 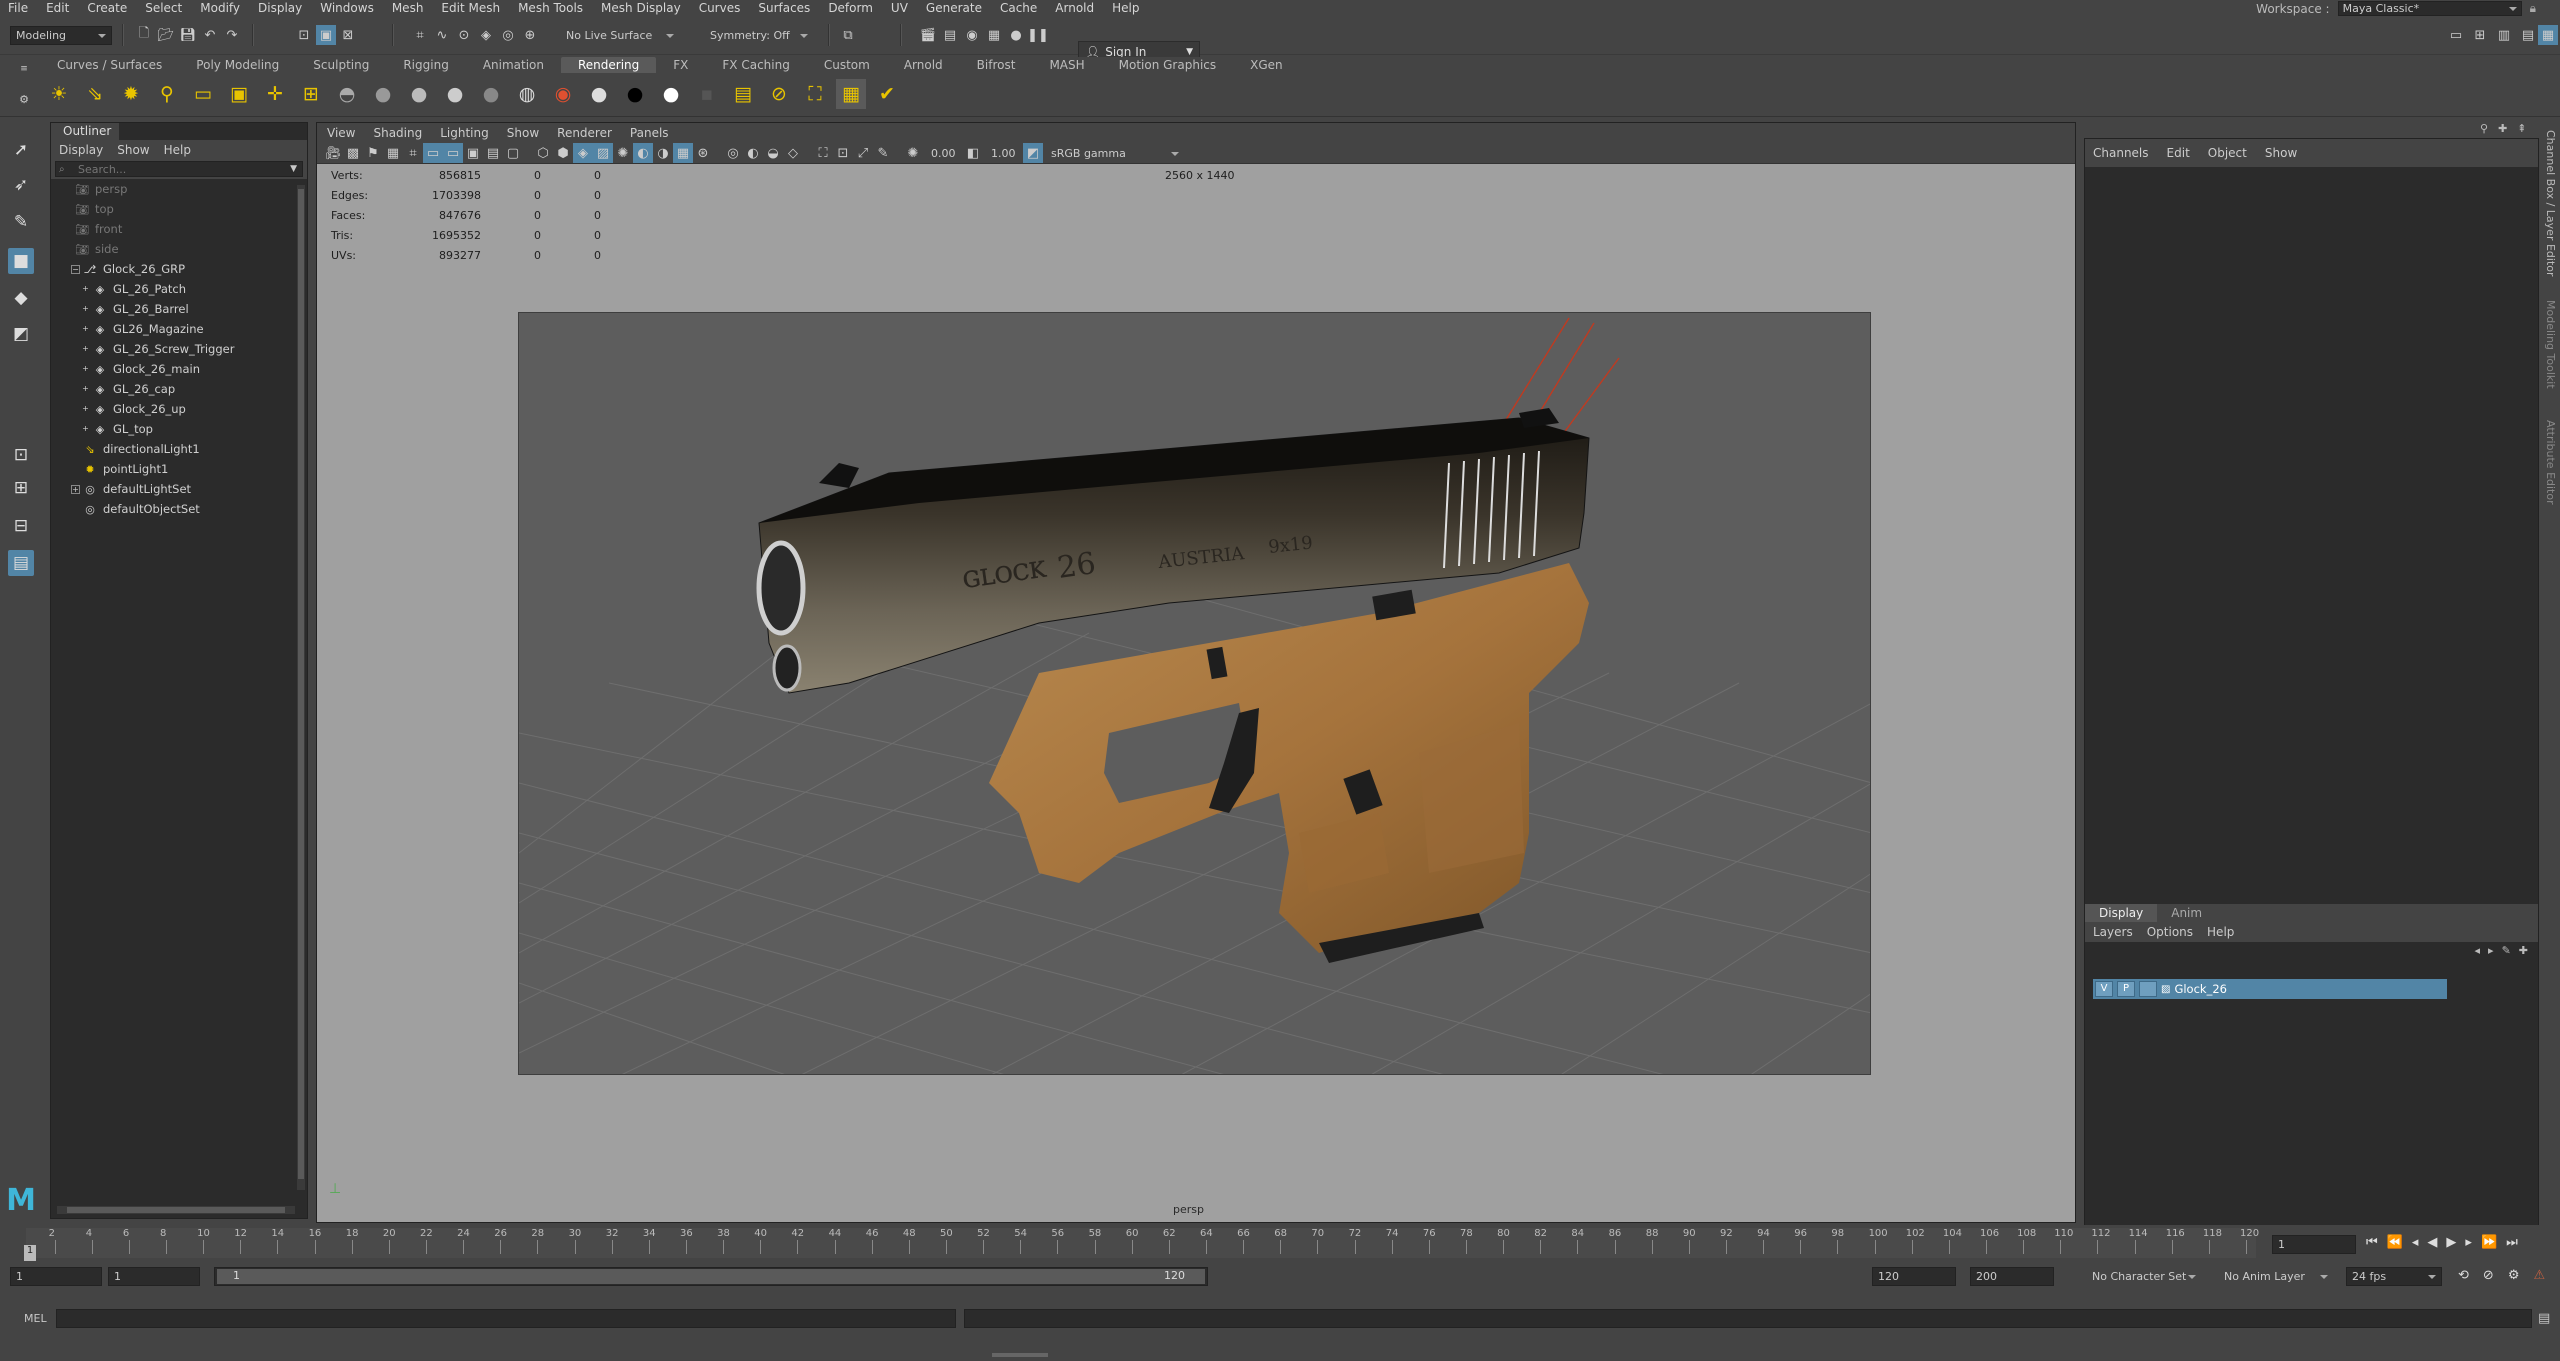 What do you see at coordinates (2544, 1318) in the screenshot?
I see `script-editor-icon: ▤` at bounding box center [2544, 1318].